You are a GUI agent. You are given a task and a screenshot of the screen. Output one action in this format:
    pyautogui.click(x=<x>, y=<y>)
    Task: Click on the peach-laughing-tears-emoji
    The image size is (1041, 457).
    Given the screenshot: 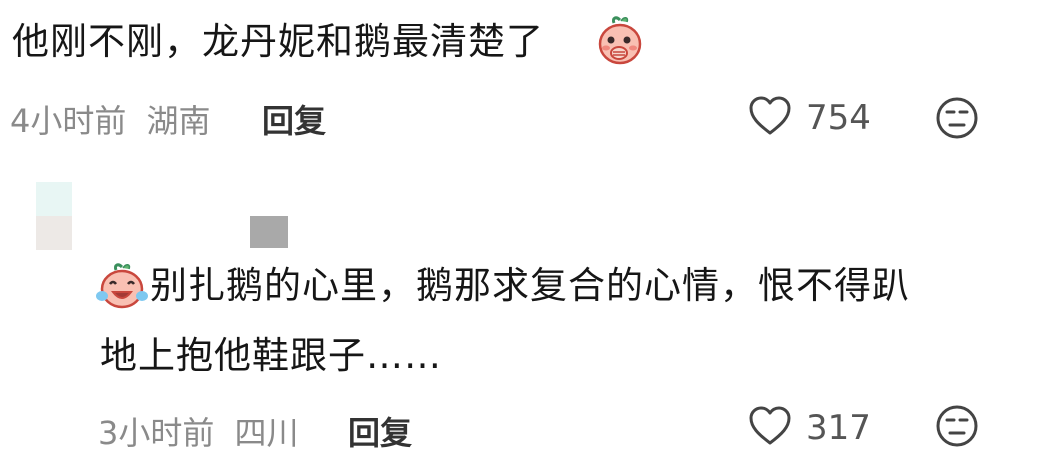 What is the action you would take?
    pyautogui.click(x=122, y=286)
    